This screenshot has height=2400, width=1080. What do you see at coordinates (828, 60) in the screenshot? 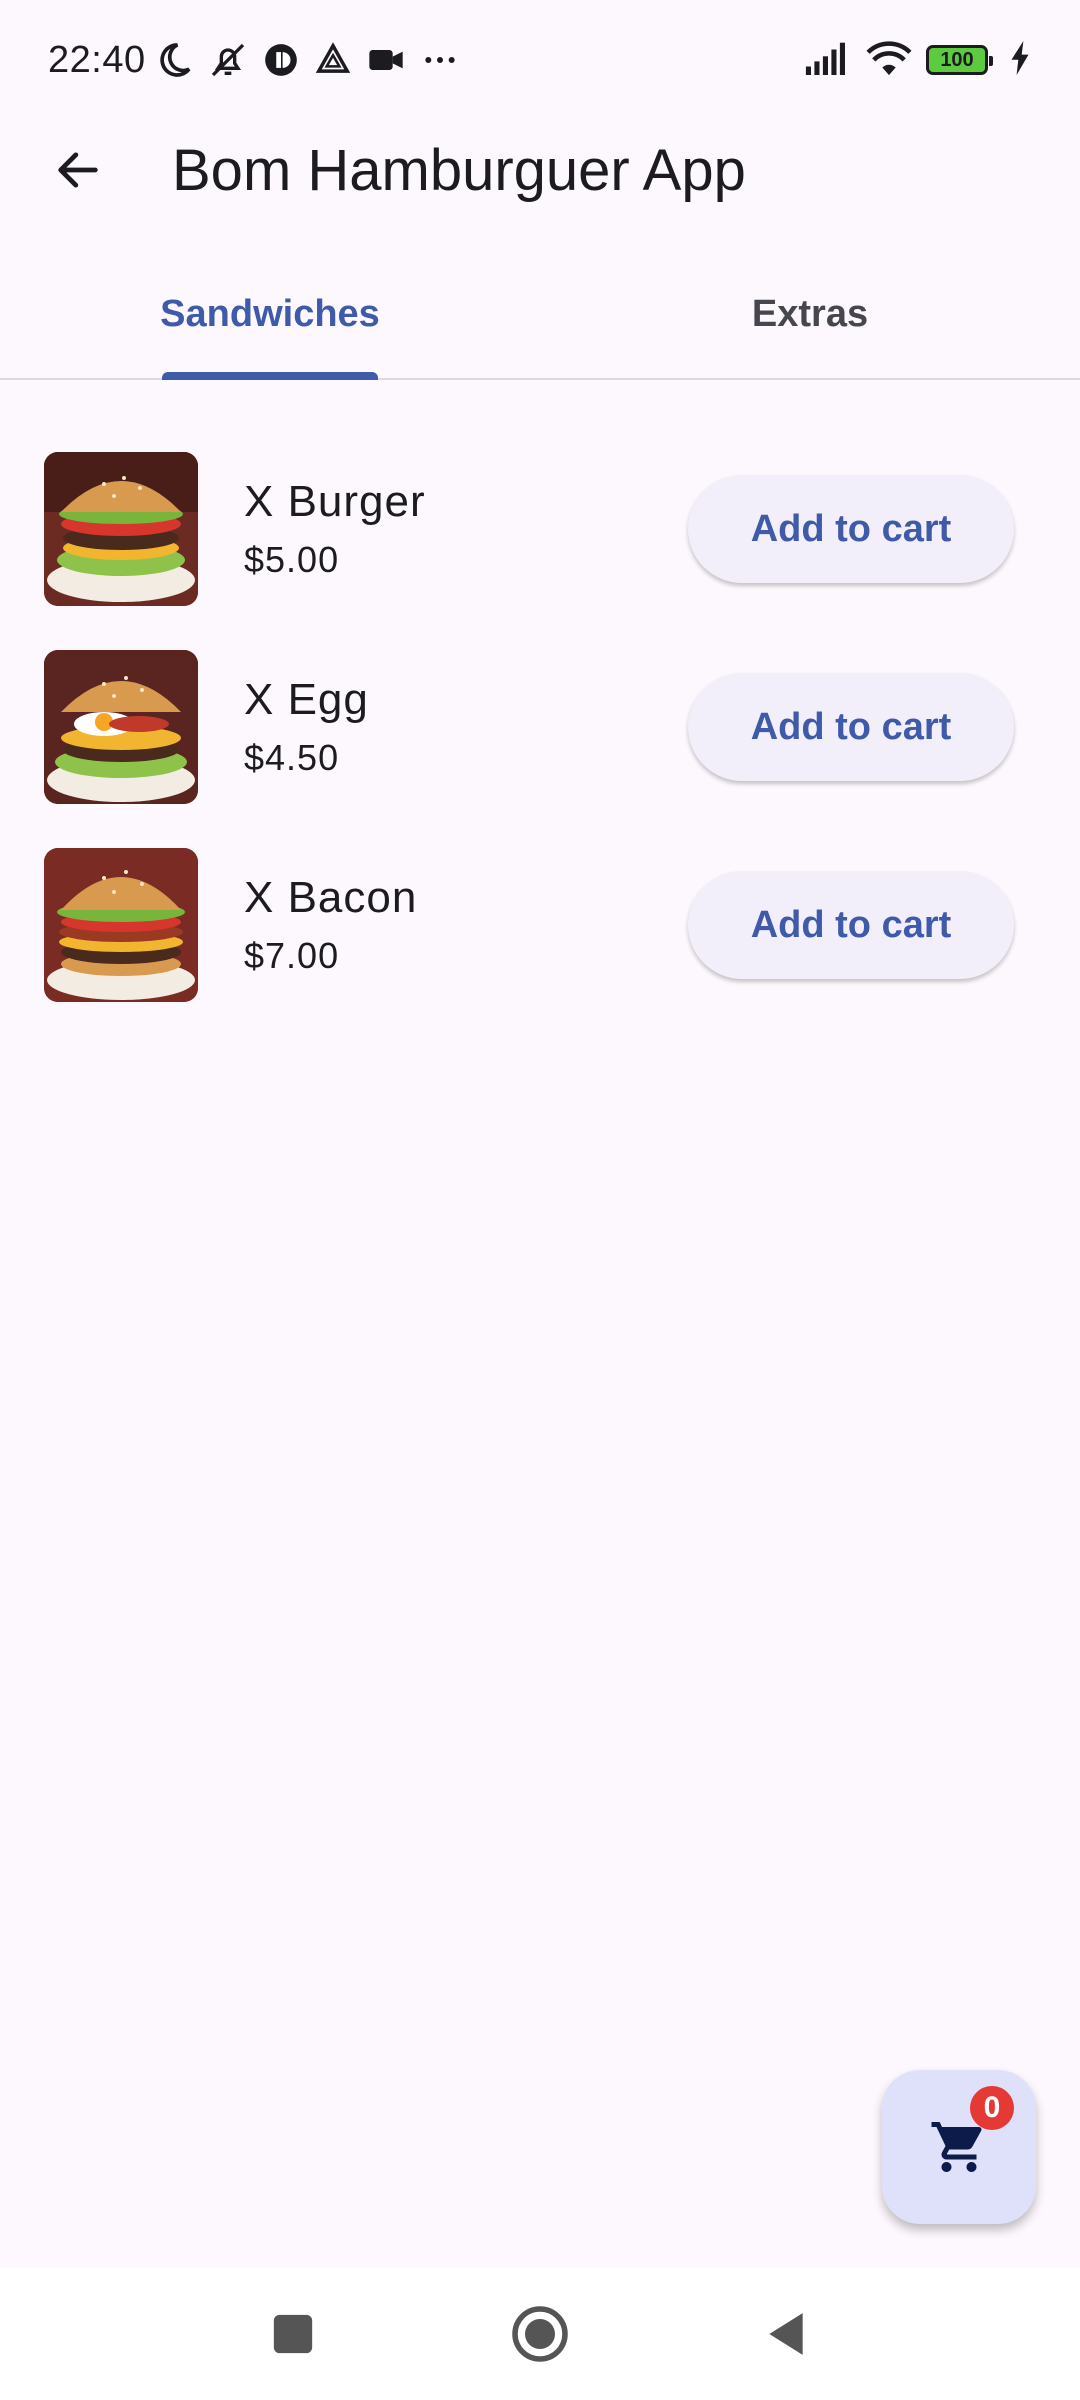
I see `signal-icon` at bounding box center [828, 60].